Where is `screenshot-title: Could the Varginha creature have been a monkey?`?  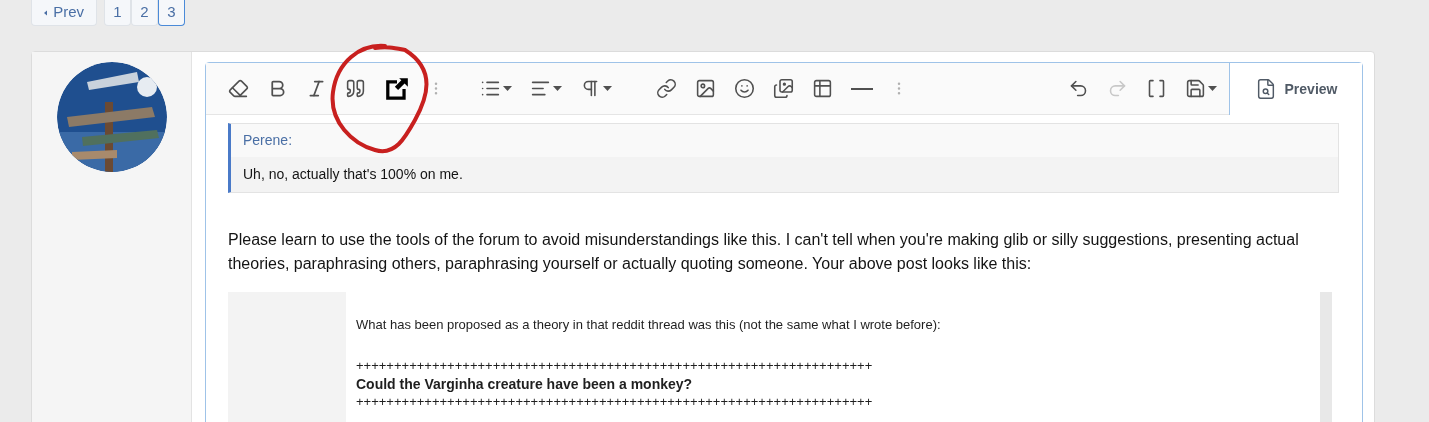
screenshot-title: Could the Varginha creature have been a monkey? is located at coordinates (525, 383).